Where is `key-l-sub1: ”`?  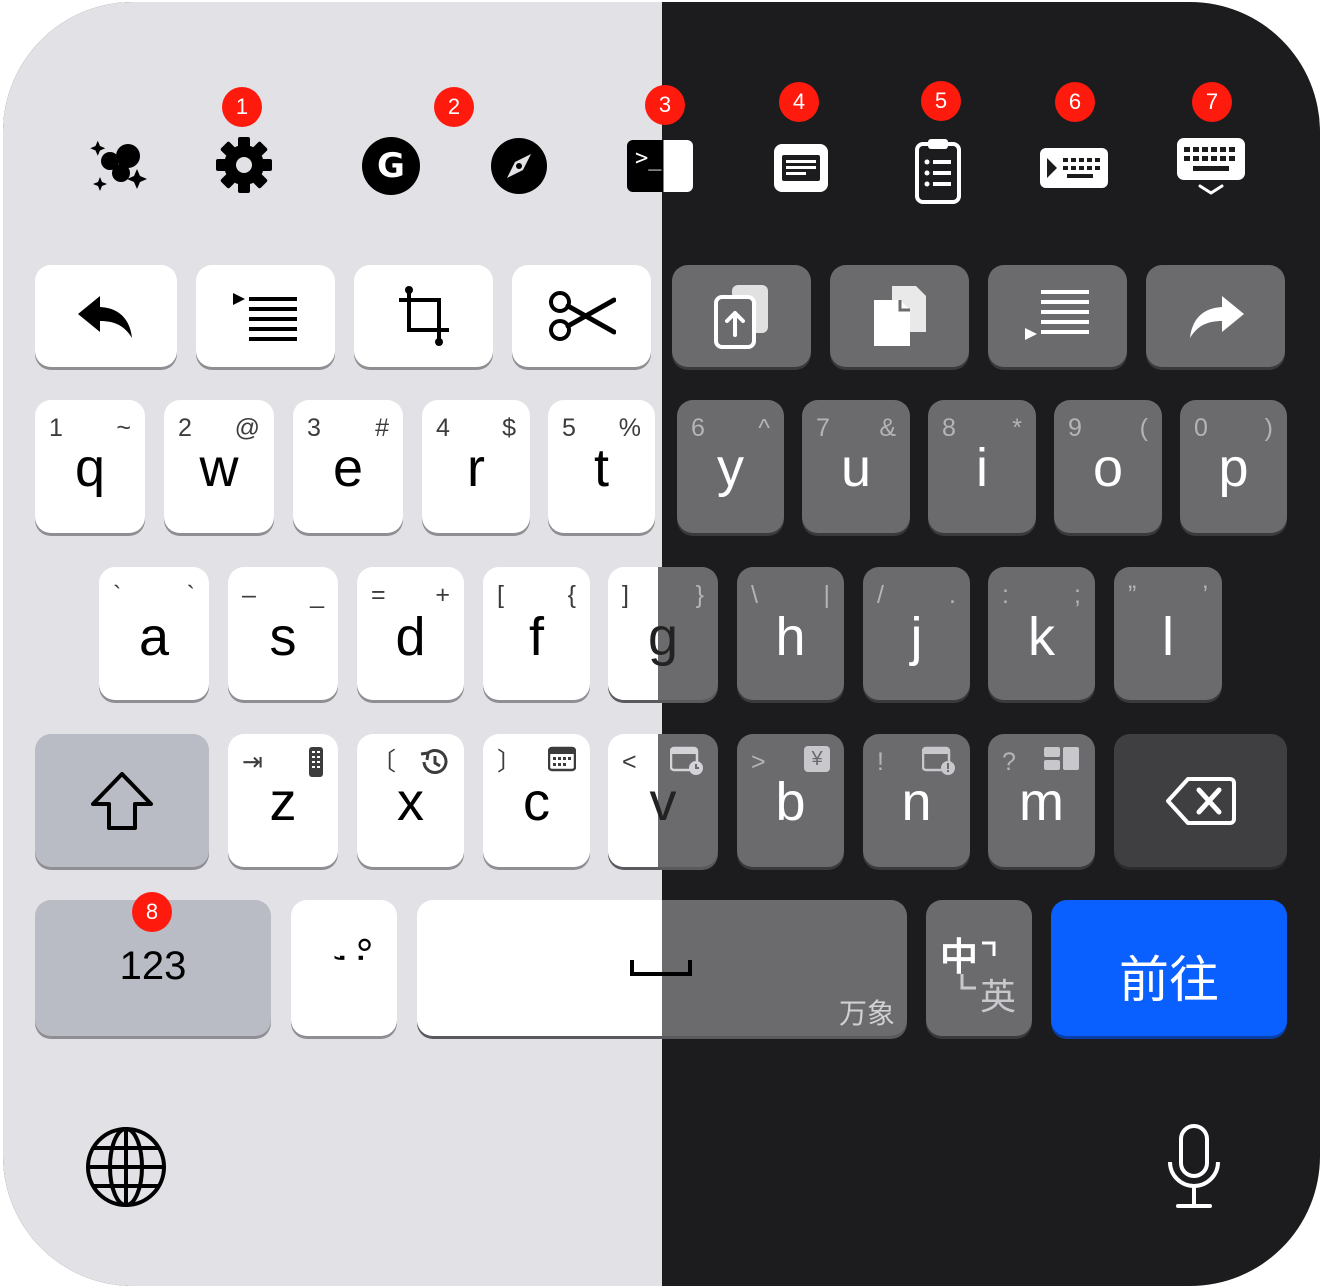 key-l-sub1: ” is located at coordinates (1132, 595).